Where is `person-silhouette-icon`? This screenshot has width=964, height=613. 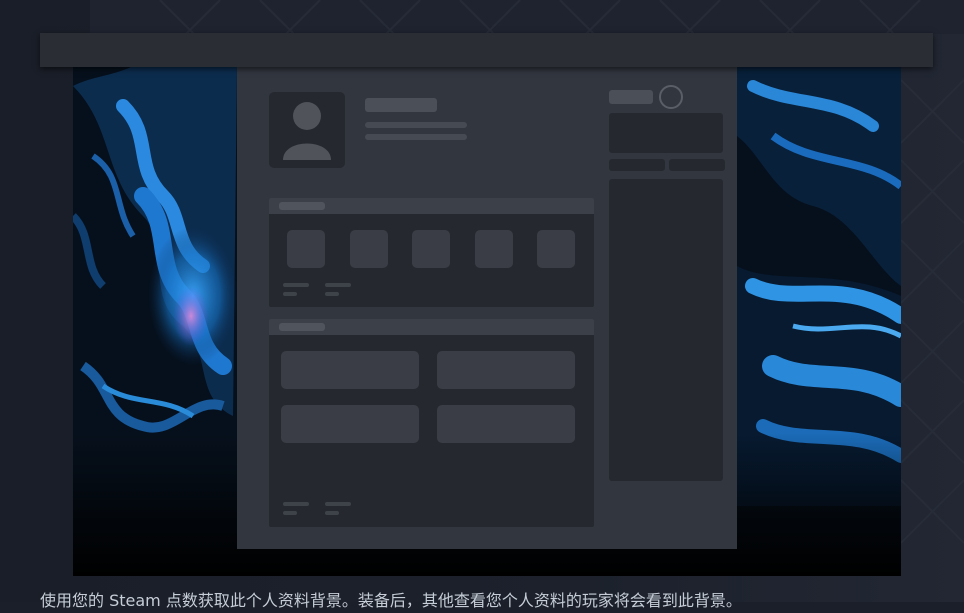
person-silhouette-icon is located at coordinates (307, 131).